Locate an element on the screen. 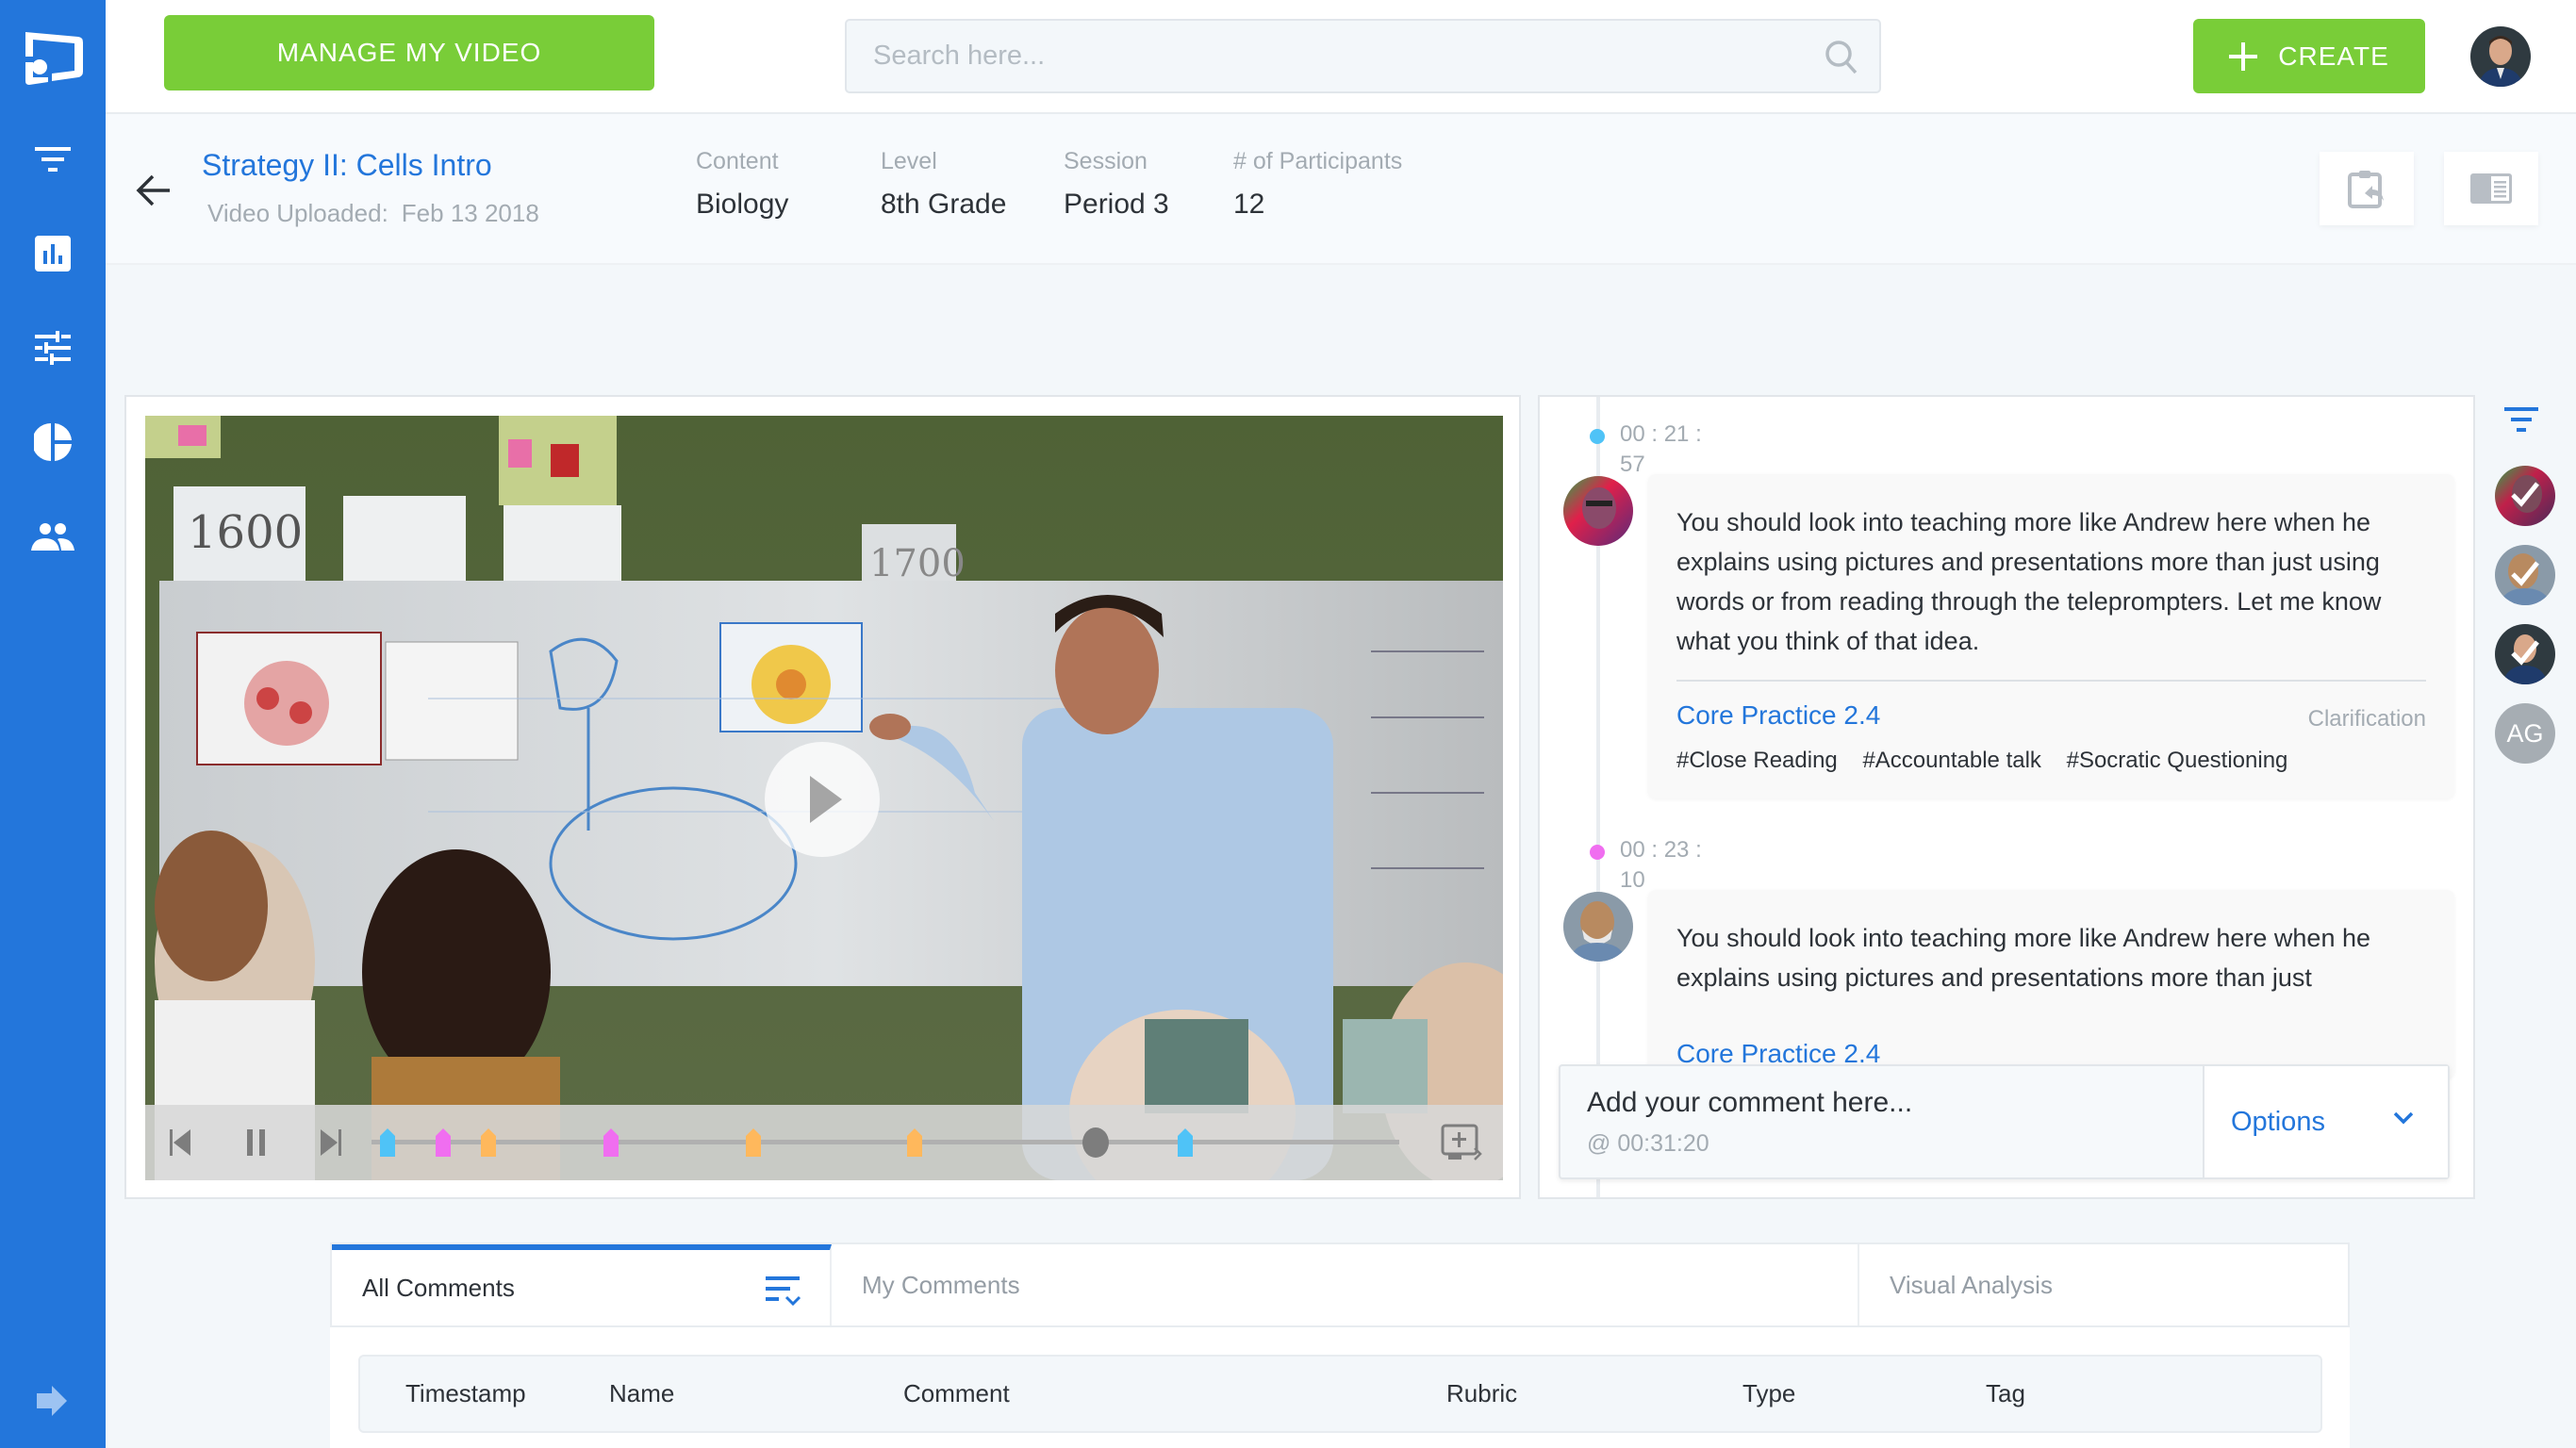 This screenshot has height=1448, width=2576. logo-icon is located at coordinates (54, 58).